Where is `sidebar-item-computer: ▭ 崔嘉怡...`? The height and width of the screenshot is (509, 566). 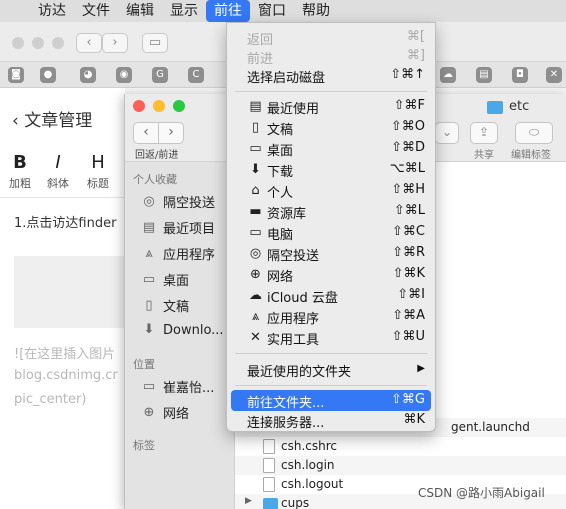 sidebar-item-computer: ▭ 崔嘉怡... is located at coordinates (178, 387).